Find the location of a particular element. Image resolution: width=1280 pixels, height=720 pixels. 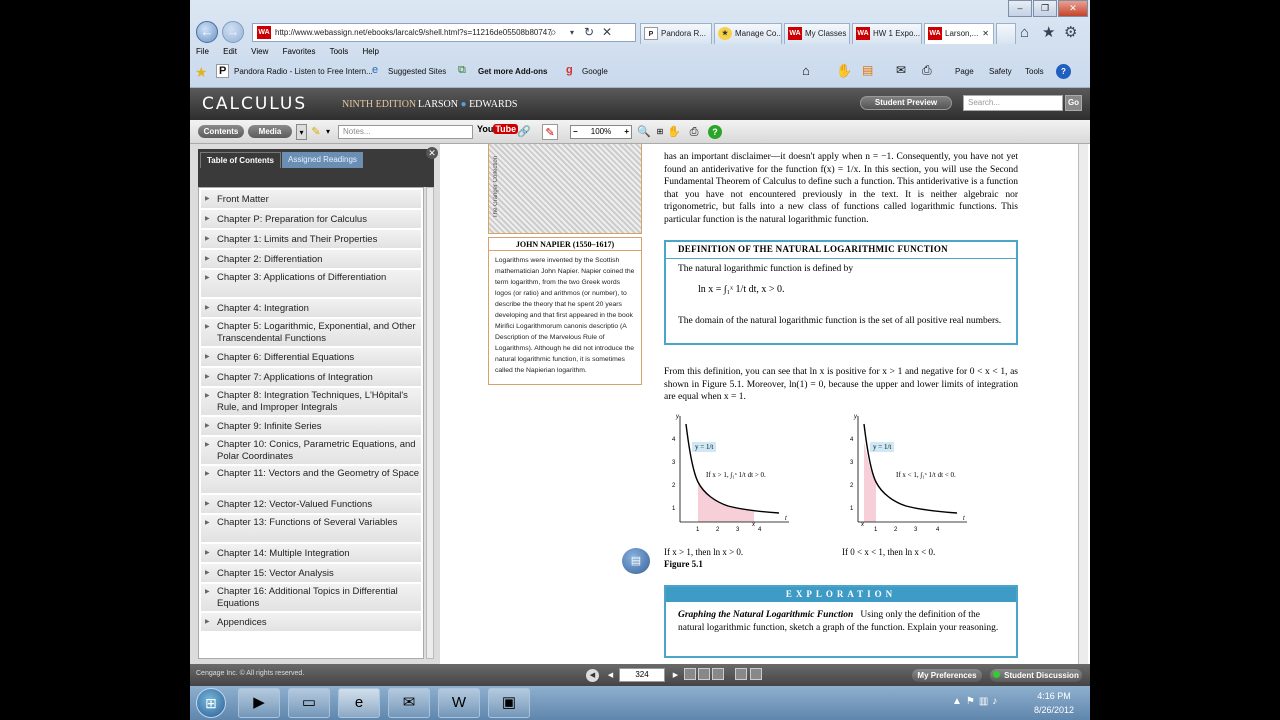

toc-item-chapter-14: Chapter 14: Multiple Integration is located at coordinates (311, 553).